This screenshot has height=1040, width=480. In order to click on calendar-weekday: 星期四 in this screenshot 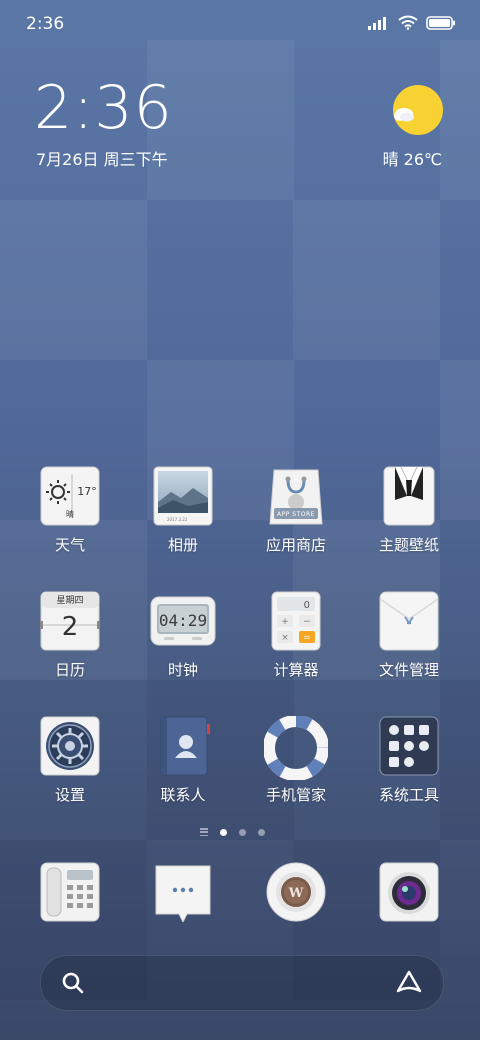, I will do `click(69, 600)`.